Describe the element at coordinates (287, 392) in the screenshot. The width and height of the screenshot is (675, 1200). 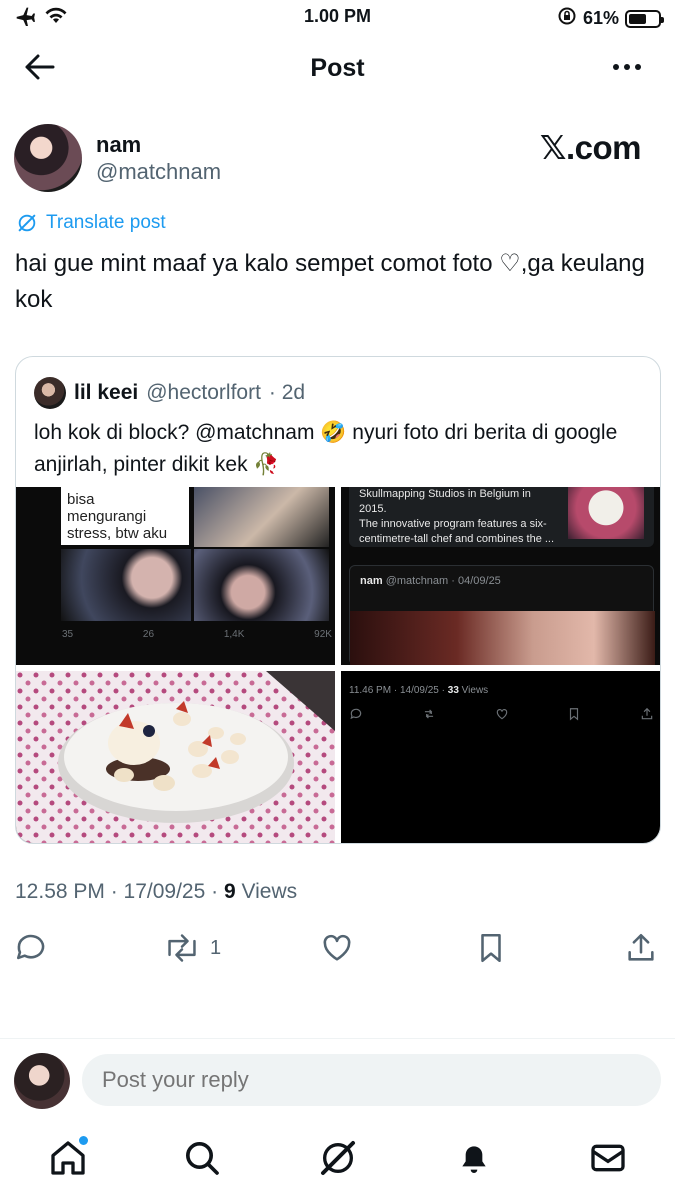
I see `quoted-age: · 2d` at that location.